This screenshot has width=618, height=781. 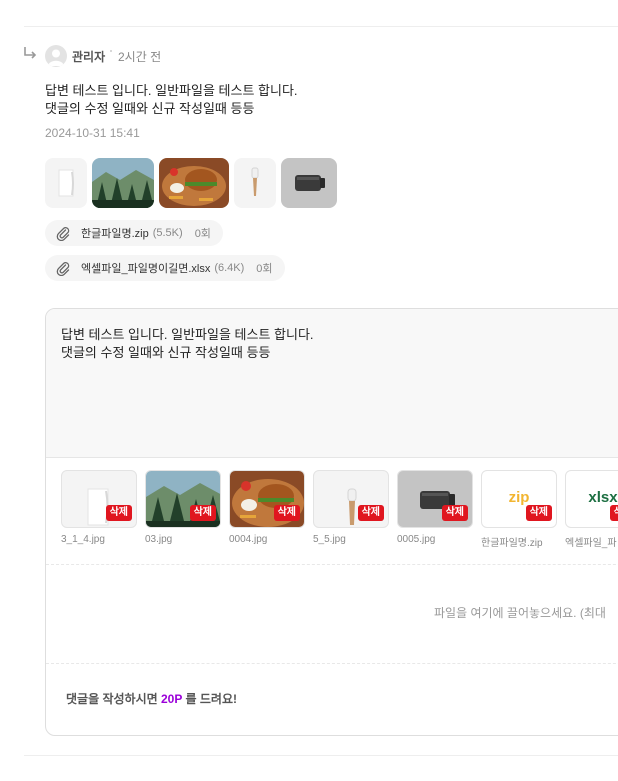 I want to click on reward-suffix: 를 드려요!, so click(x=211, y=699).